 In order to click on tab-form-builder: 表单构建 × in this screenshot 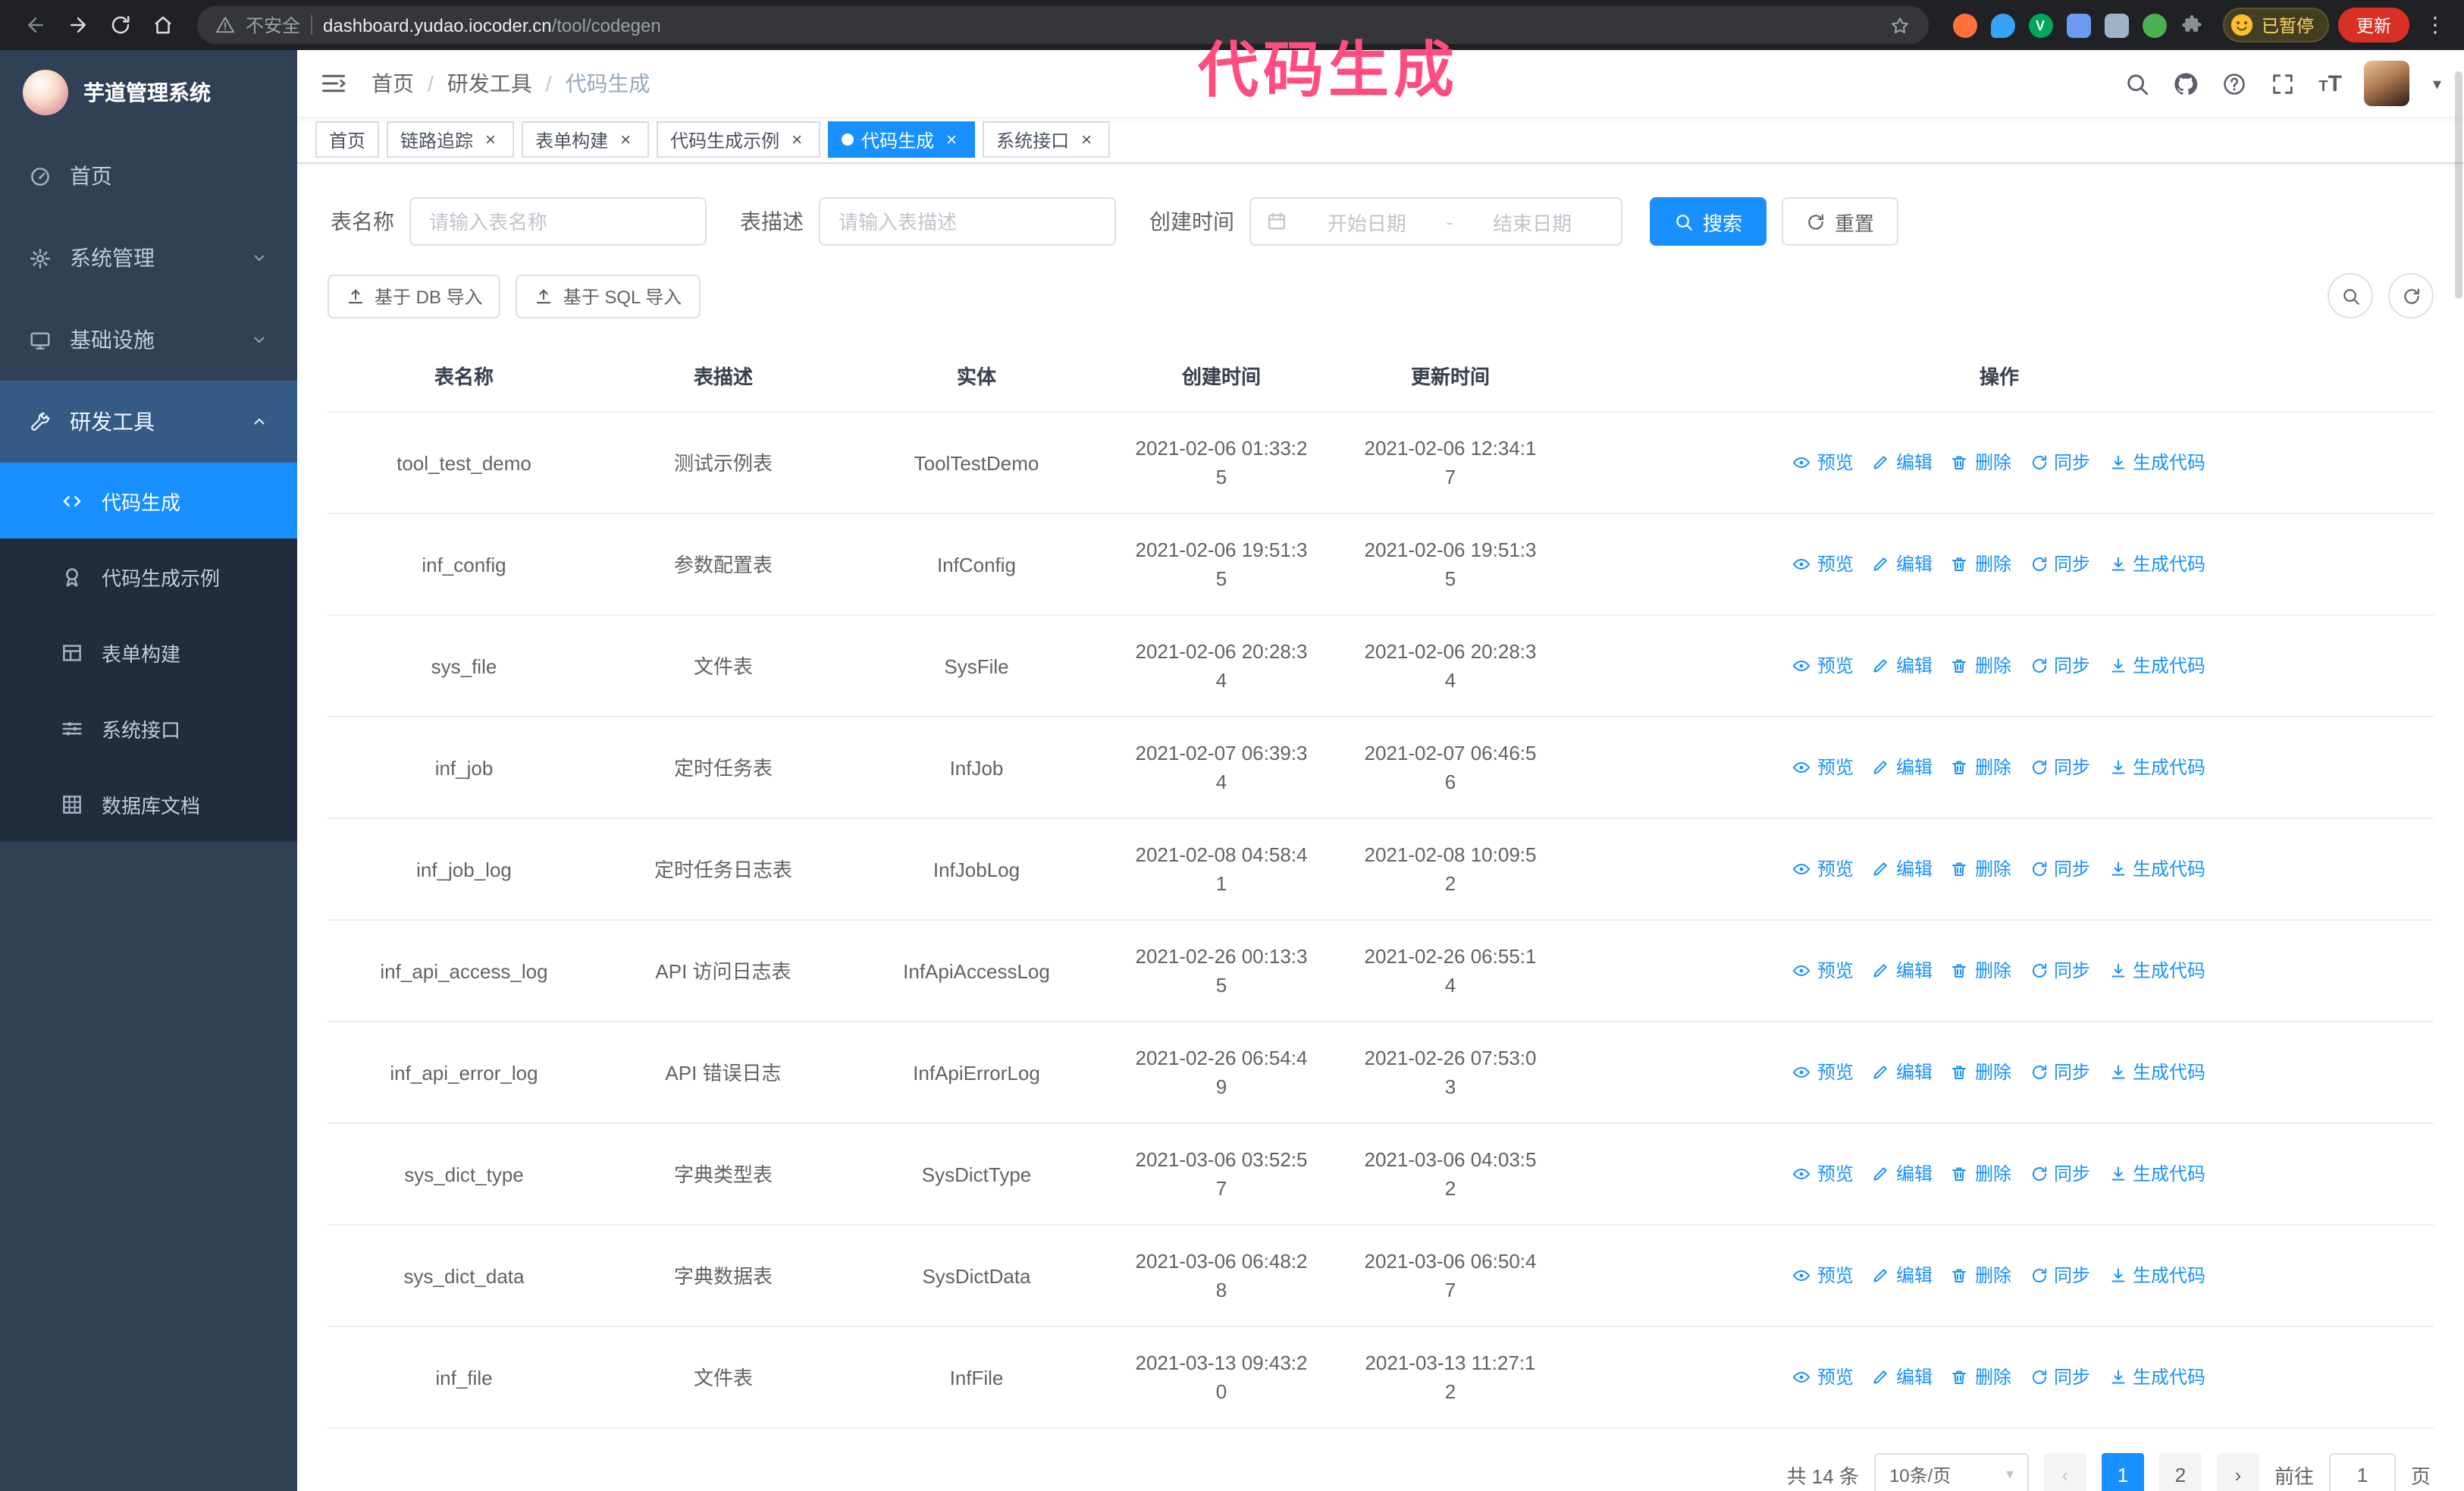, I will do `click(586, 139)`.